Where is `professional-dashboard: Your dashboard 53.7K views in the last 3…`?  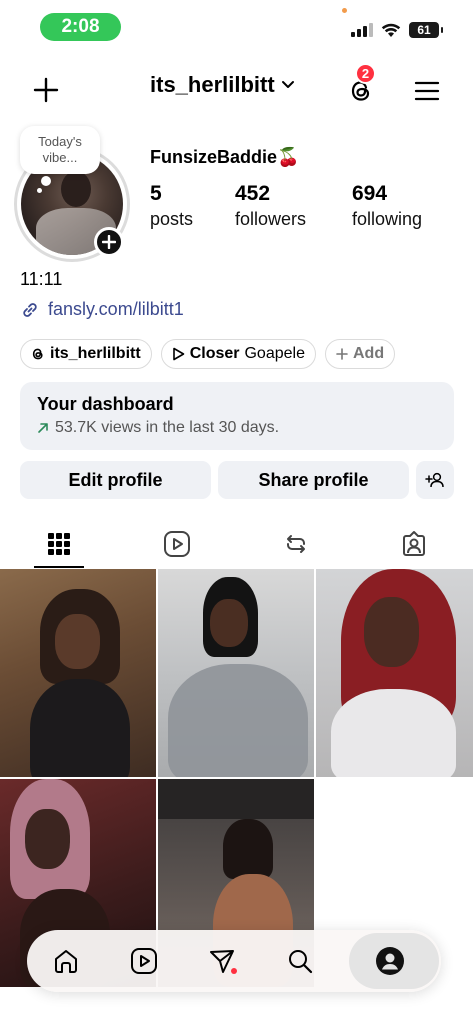
professional-dashboard: Your dashboard 53.7K views in the last 3… is located at coordinates (237, 416).